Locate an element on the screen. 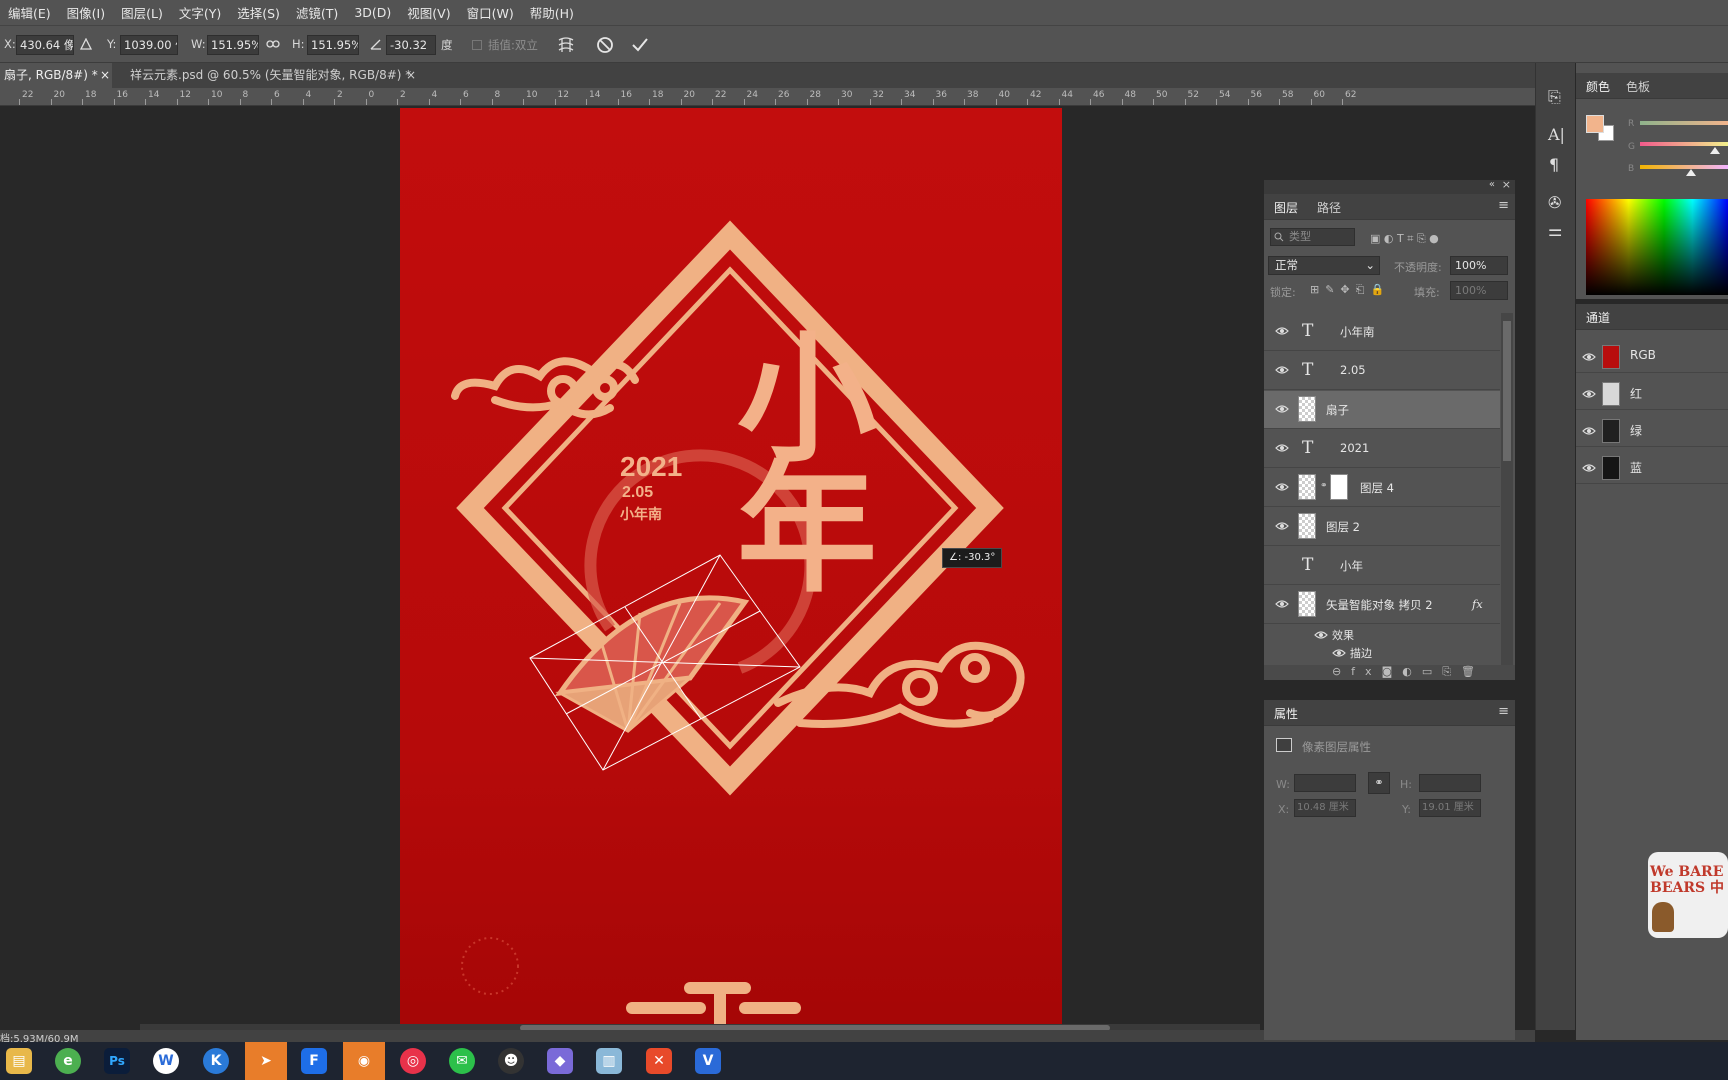 The height and width of the screenshot is (1080, 1728). foreground-color-swatch is located at coordinates (1595, 124).